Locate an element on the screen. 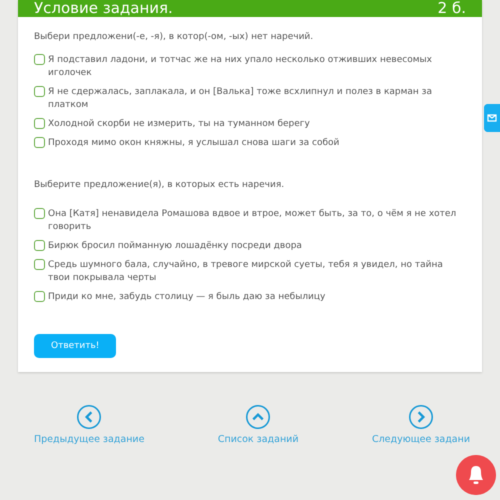 The width and height of the screenshot is (500, 500). bell-icon is located at coordinates (476, 475).